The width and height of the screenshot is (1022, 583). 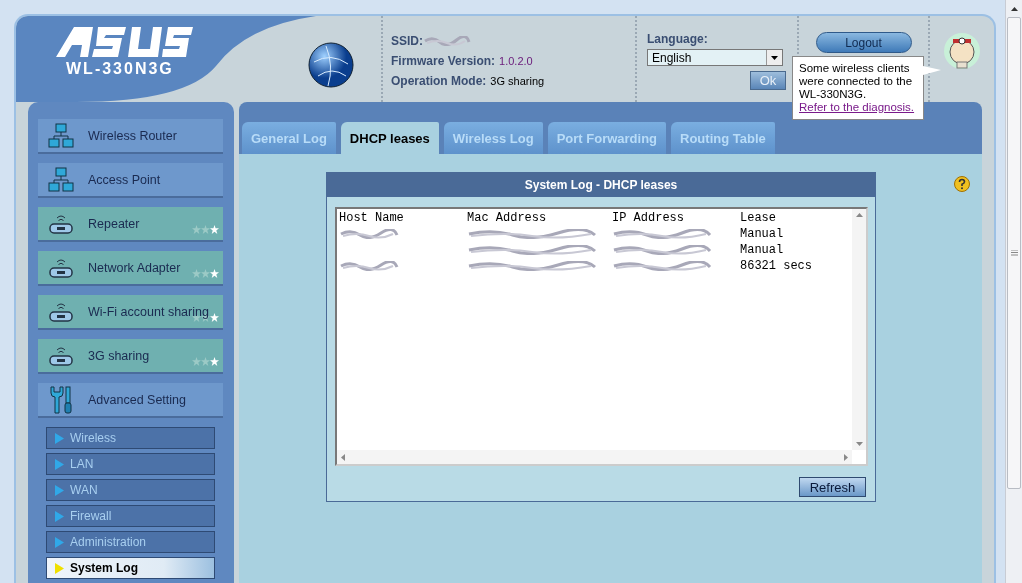 I want to click on log-panel-title: System Log - DHCP leases, so click(x=601, y=185).